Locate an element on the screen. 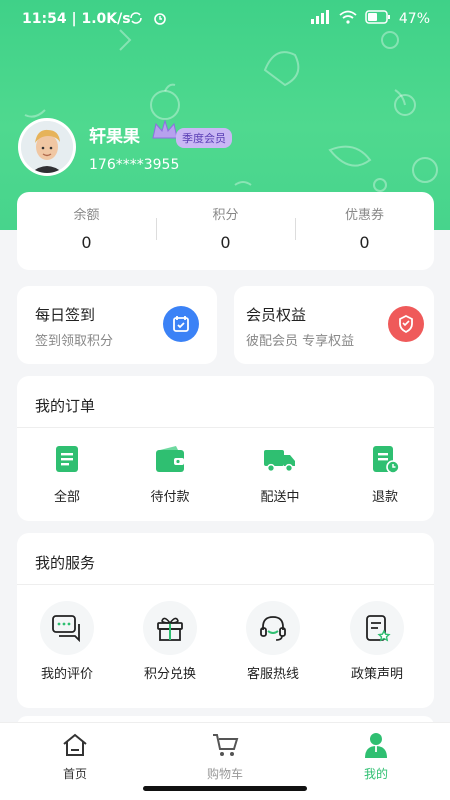  avatar is located at coordinates (47, 147).